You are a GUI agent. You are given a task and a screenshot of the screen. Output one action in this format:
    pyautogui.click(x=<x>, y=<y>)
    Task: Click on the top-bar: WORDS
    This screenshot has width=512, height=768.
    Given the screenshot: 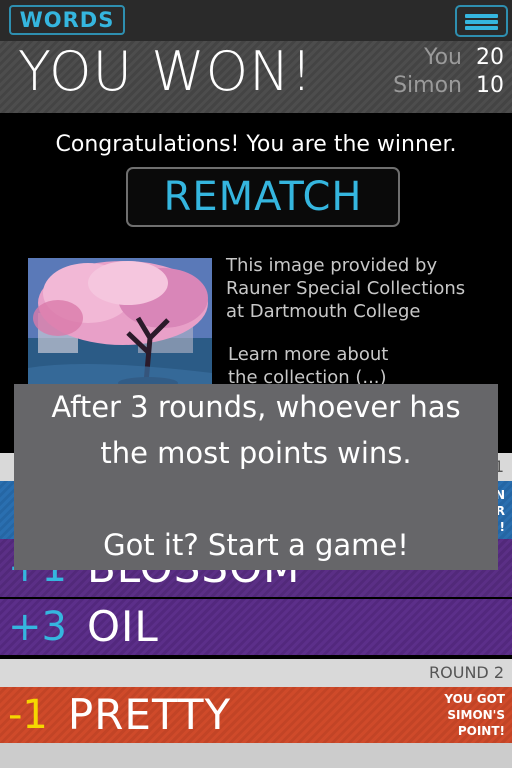 What is the action you would take?
    pyautogui.click(x=256, y=20)
    